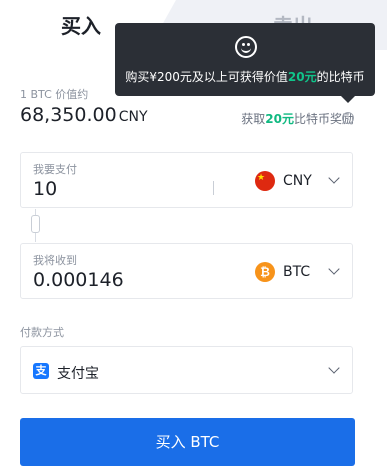 This screenshot has width=387, height=466. Describe the element at coordinates (348, 99) in the screenshot. I see `tooltip-arrow` at that location.